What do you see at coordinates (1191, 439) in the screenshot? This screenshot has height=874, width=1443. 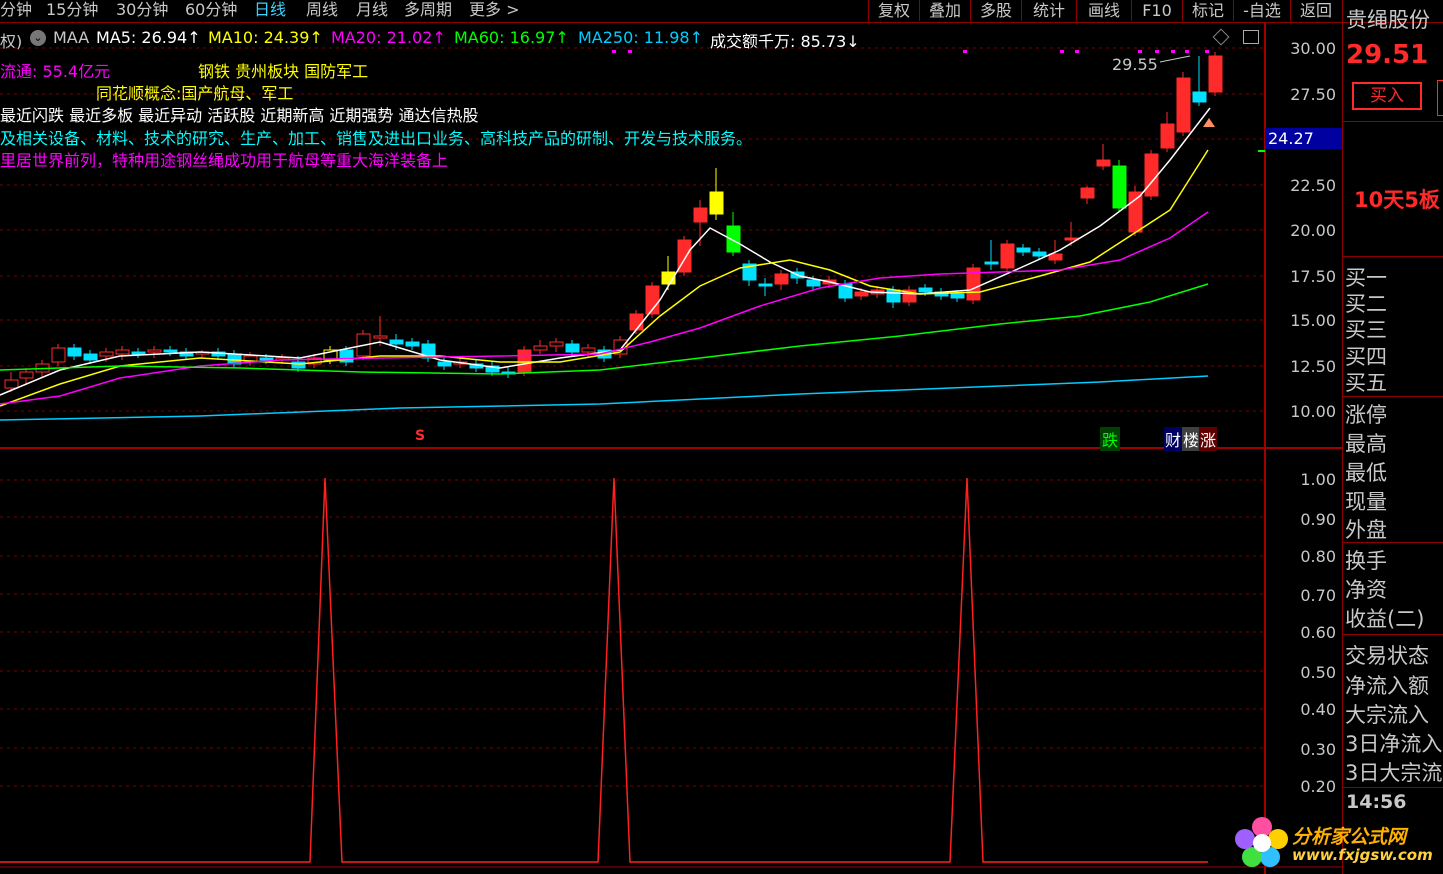 I see `event-label-lou: 楼` at bounding box center [1191, 439].